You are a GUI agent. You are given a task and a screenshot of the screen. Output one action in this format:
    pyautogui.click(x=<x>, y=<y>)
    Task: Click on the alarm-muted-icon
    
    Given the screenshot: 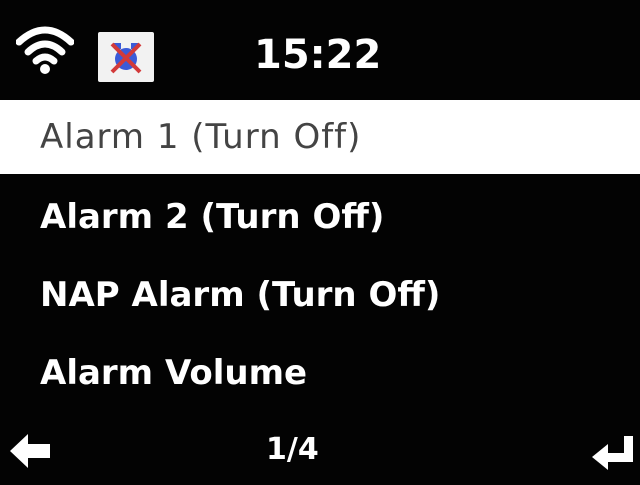 What is the action you would take?
    pyautogui.click(x=126, y=57)
    